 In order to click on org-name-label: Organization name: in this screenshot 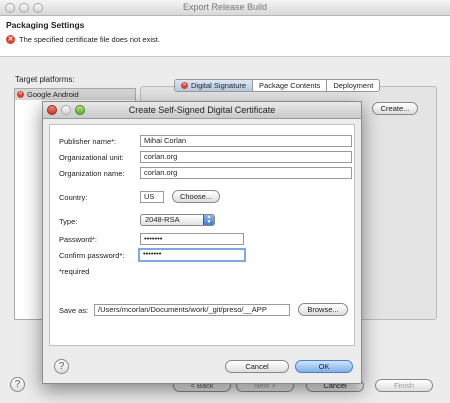, I will do `click(92, 173)`.